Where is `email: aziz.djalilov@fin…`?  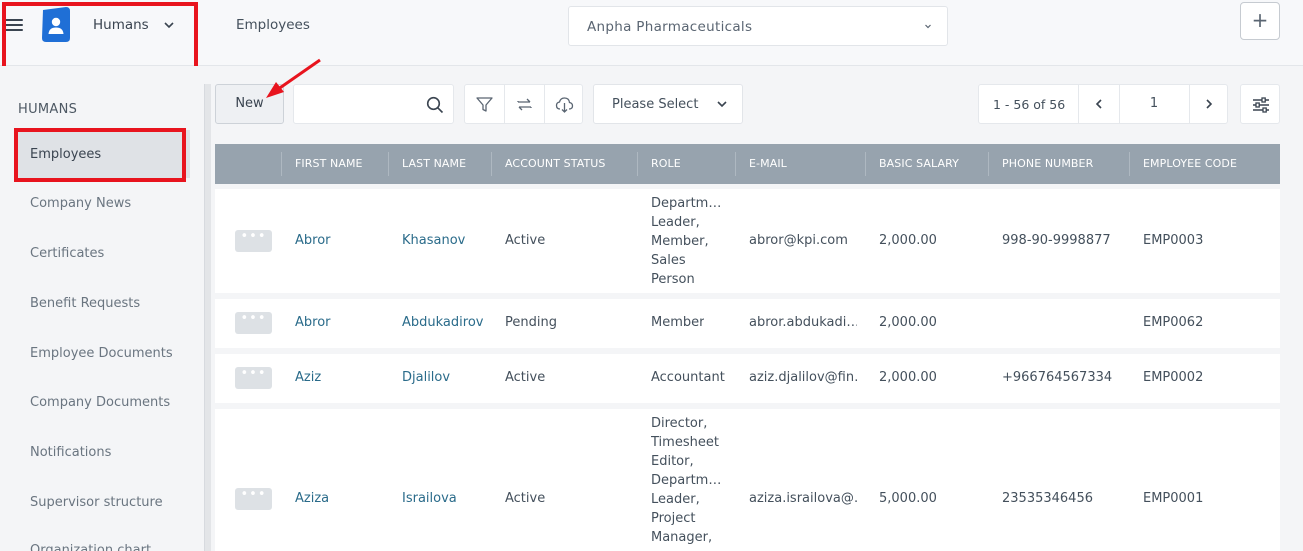
email: aziz.djalilov@fin… is located at coordinates (803, 377).